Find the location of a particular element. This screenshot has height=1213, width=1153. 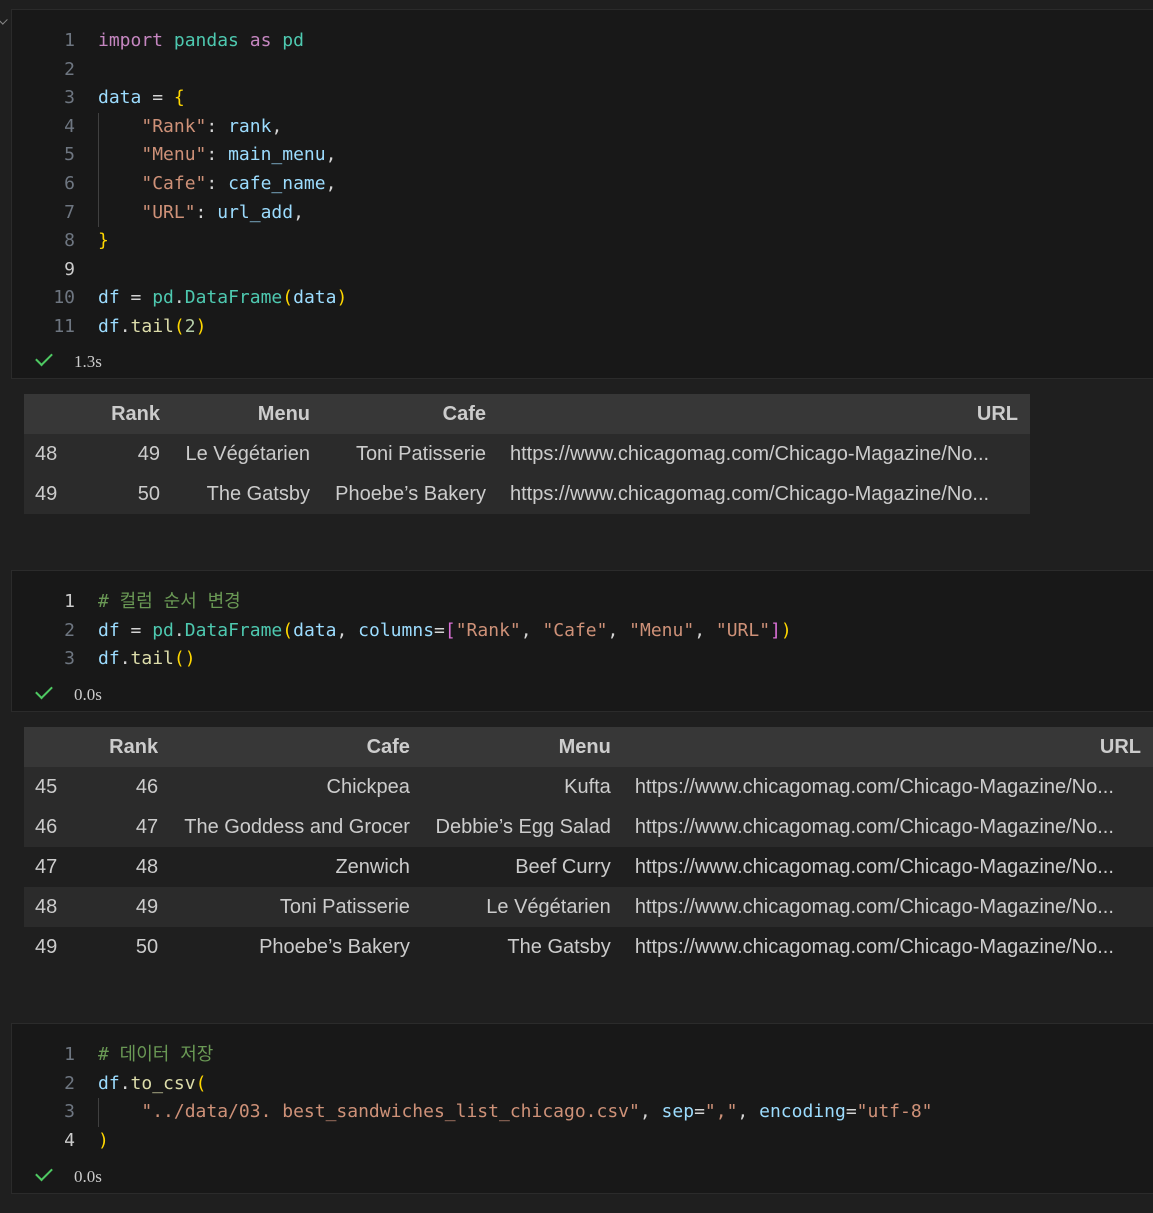

cell-menu: The Gatsby is located at coordinates (522, 947).